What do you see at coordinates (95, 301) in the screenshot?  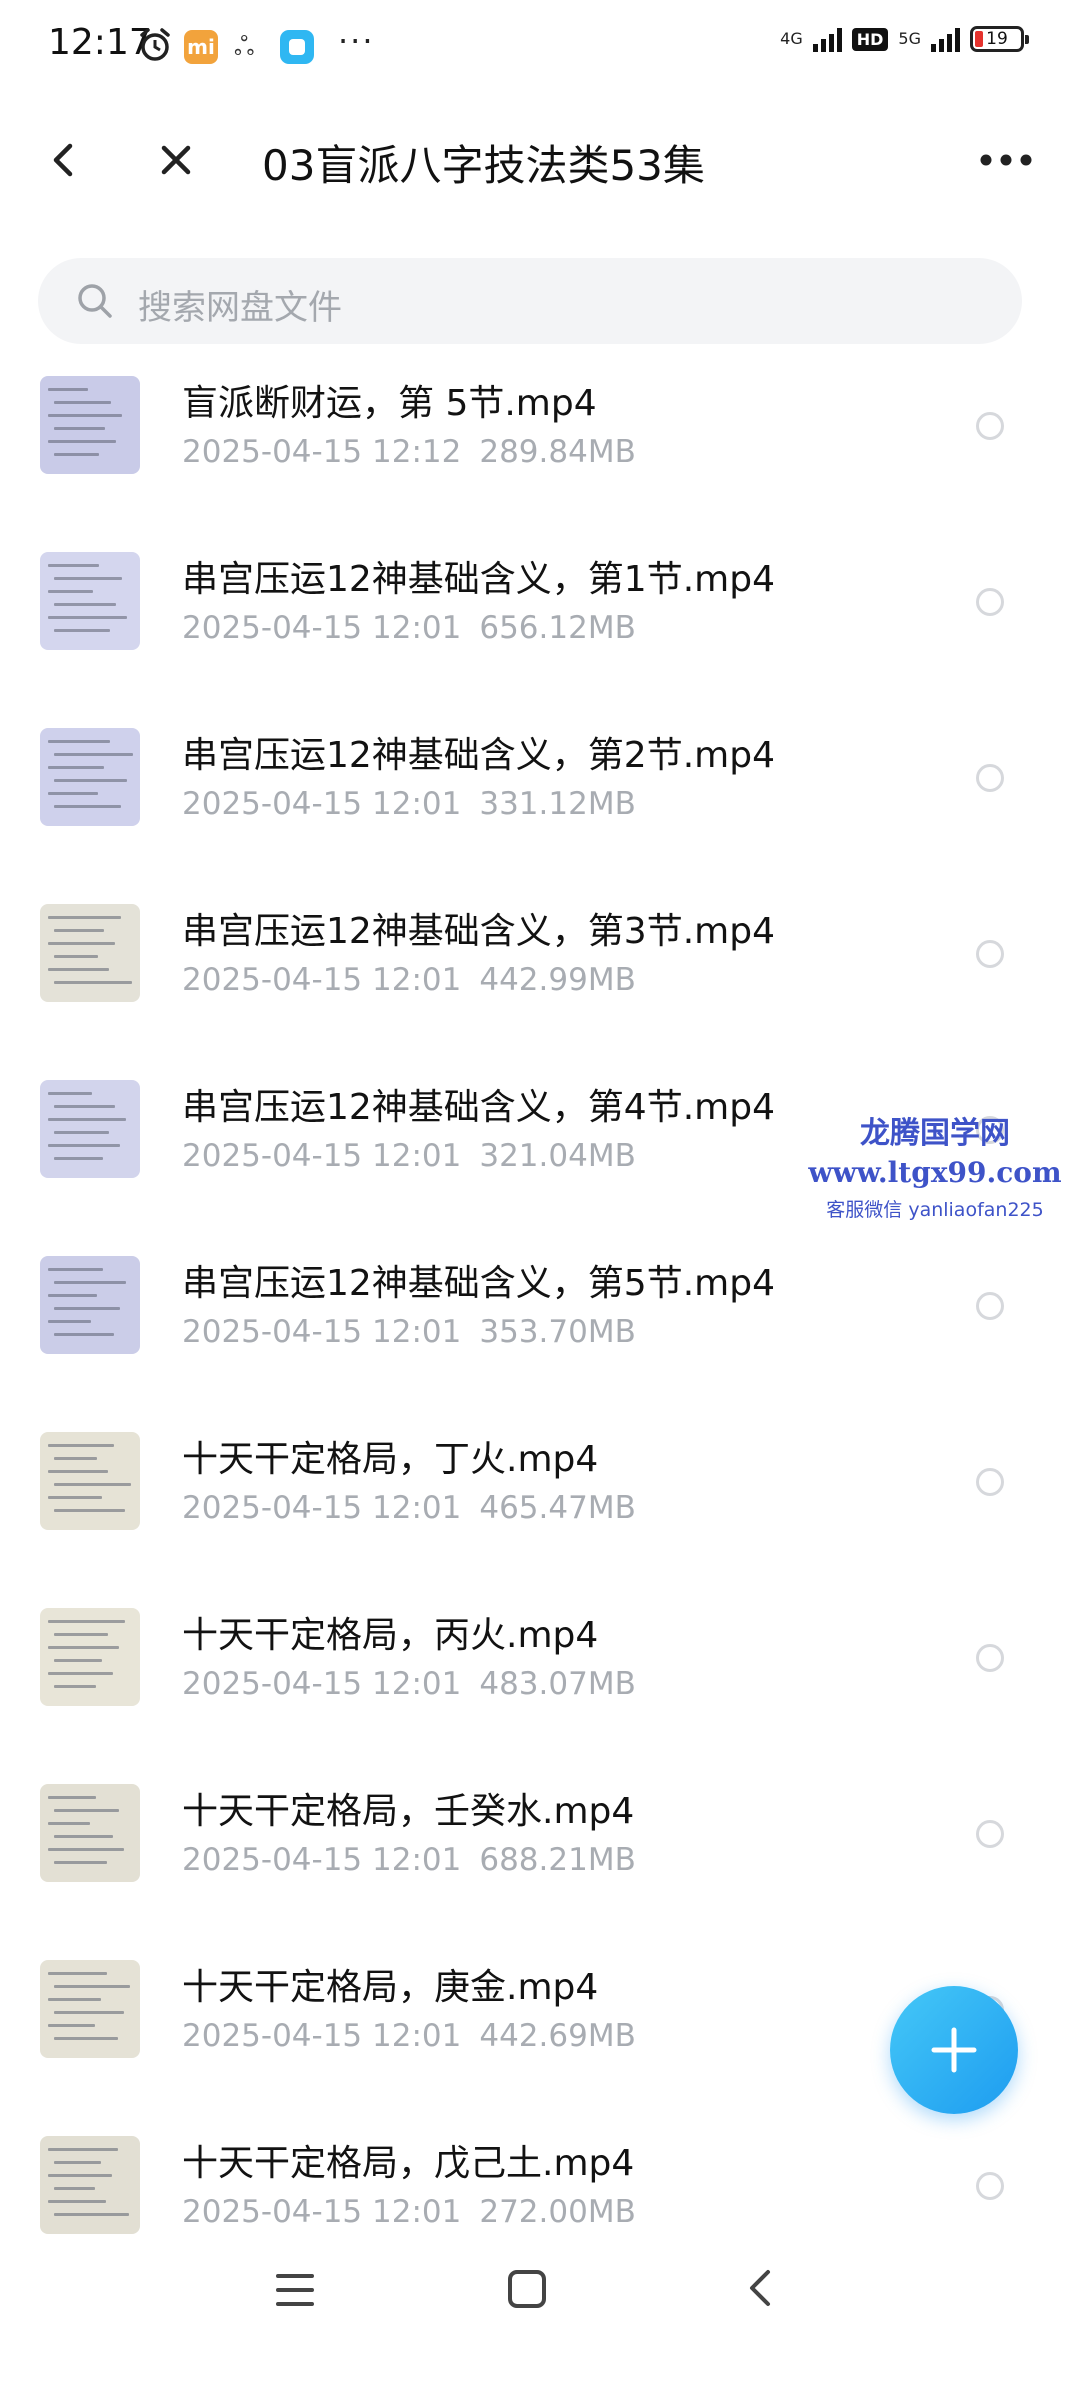 I see `search-icon` at bounding box center [95, 301].